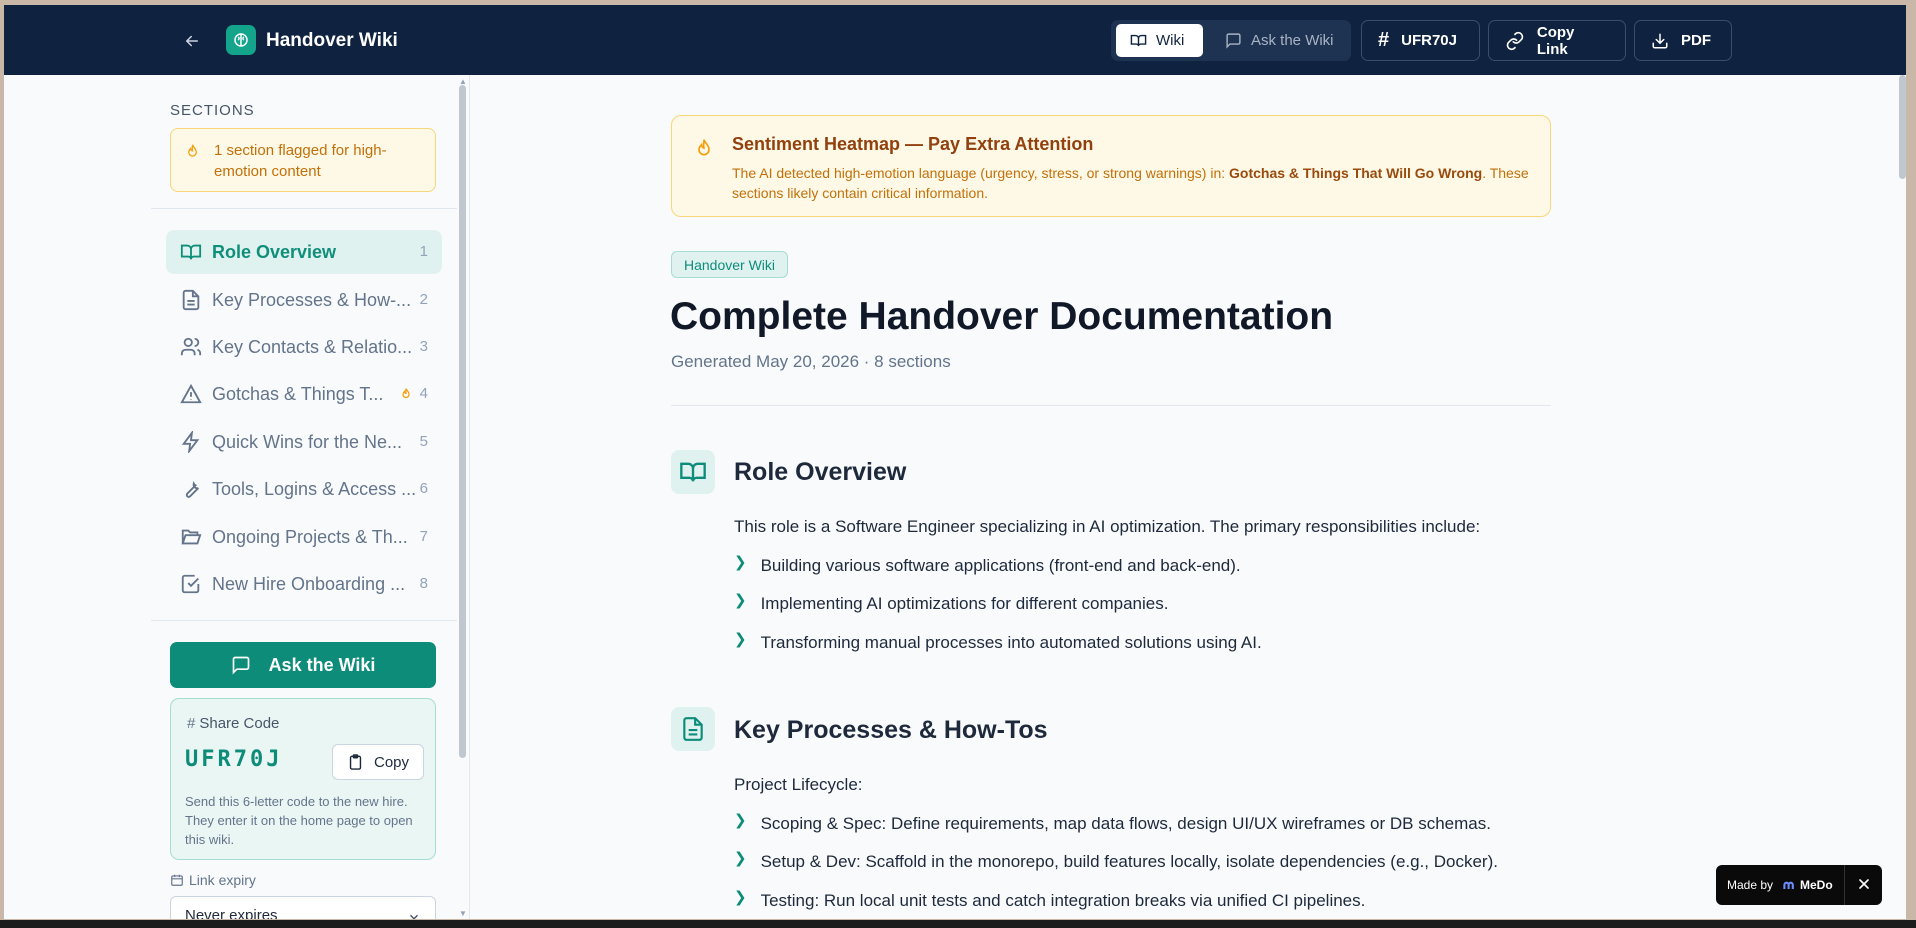  What do you see at coordinates (462, 421) in the screenshot?
I see `sidebar-scrollbar` at bounding box center [462, 421].